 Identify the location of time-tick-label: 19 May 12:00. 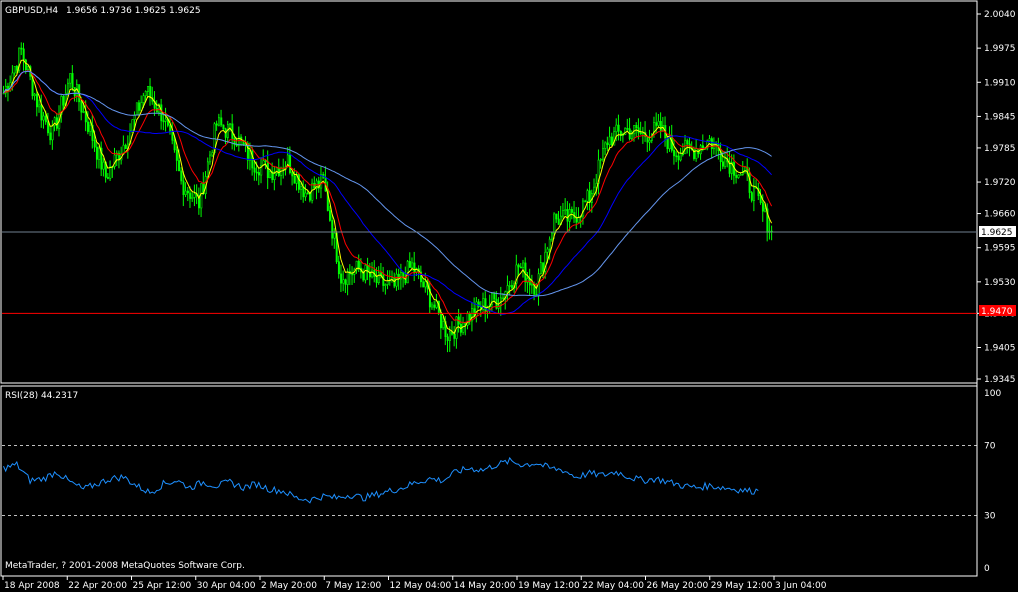
(549, 586).